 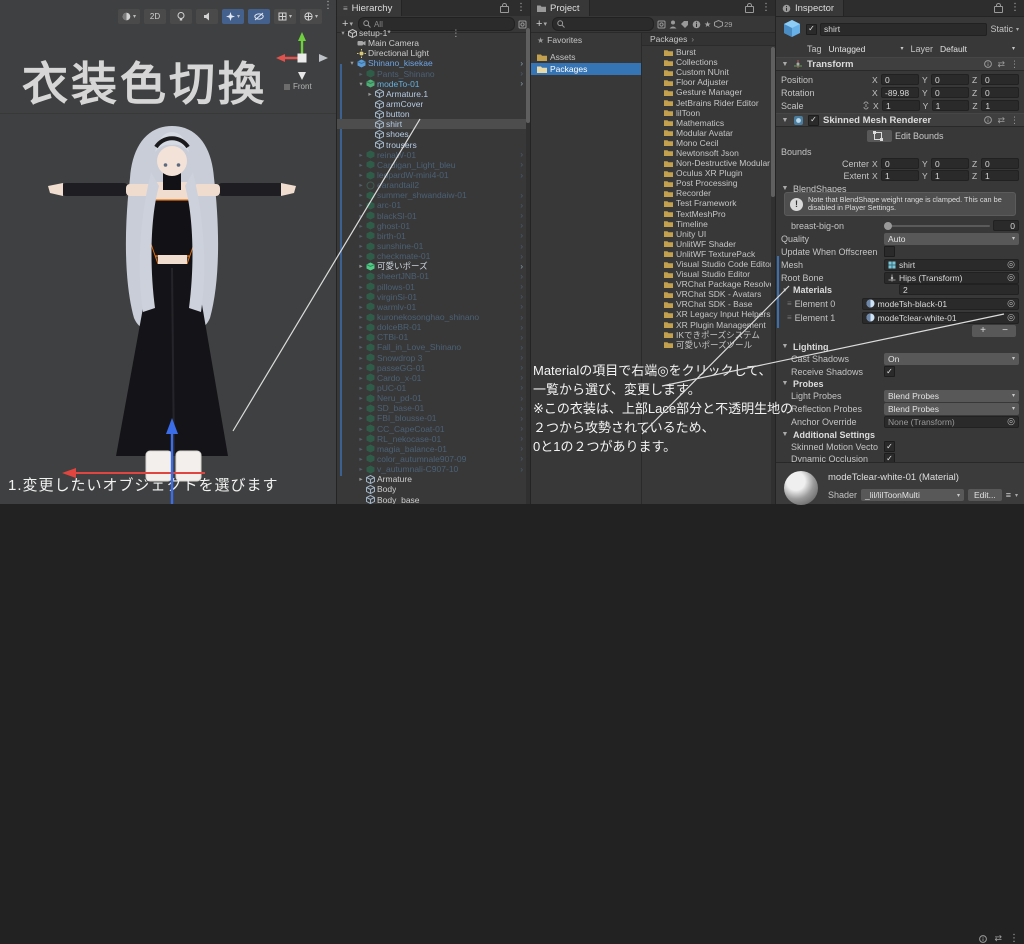 What do you see at coordinates (696, 24) in the screenshot?
I see `info-icon` at bounding box center [696, 24].